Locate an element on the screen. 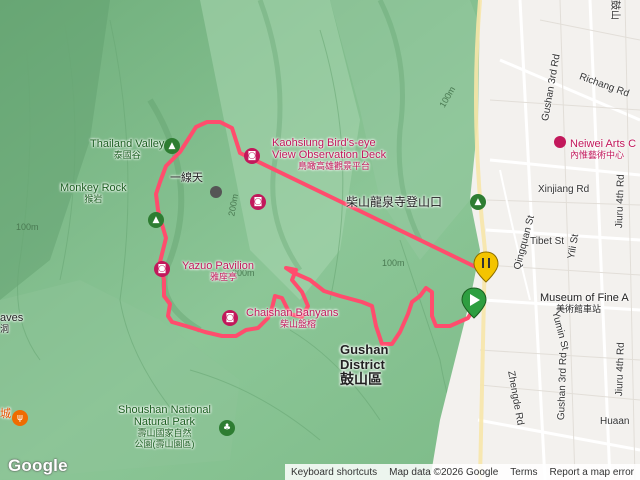  terms-link: Terms is located at coordinates (523, 472).